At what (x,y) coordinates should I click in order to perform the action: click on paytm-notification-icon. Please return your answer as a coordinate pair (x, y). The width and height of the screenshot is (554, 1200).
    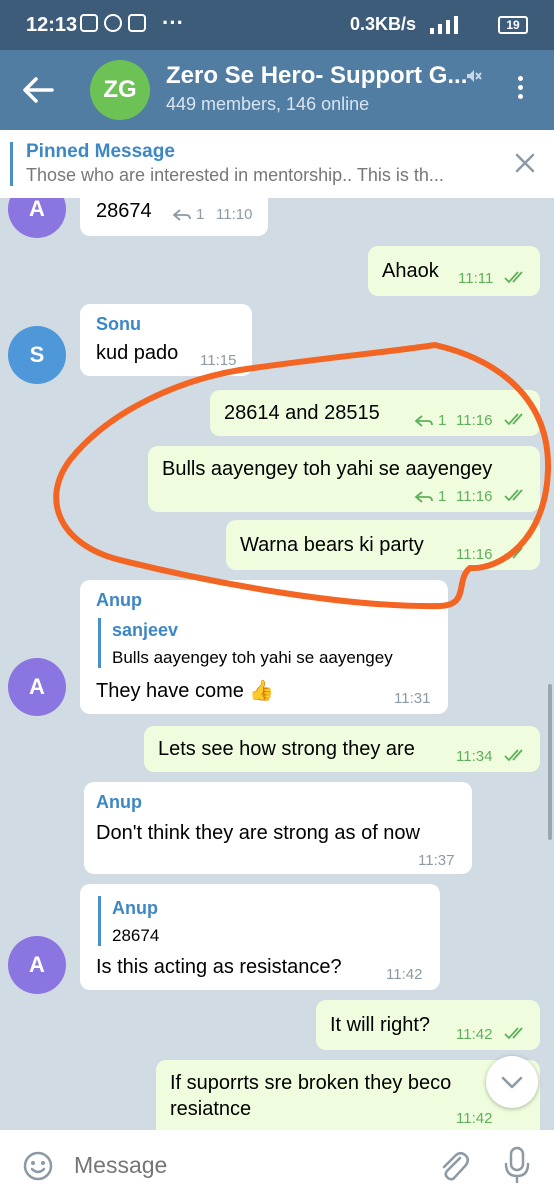
    Looking at the image, I should click on (137, 23).